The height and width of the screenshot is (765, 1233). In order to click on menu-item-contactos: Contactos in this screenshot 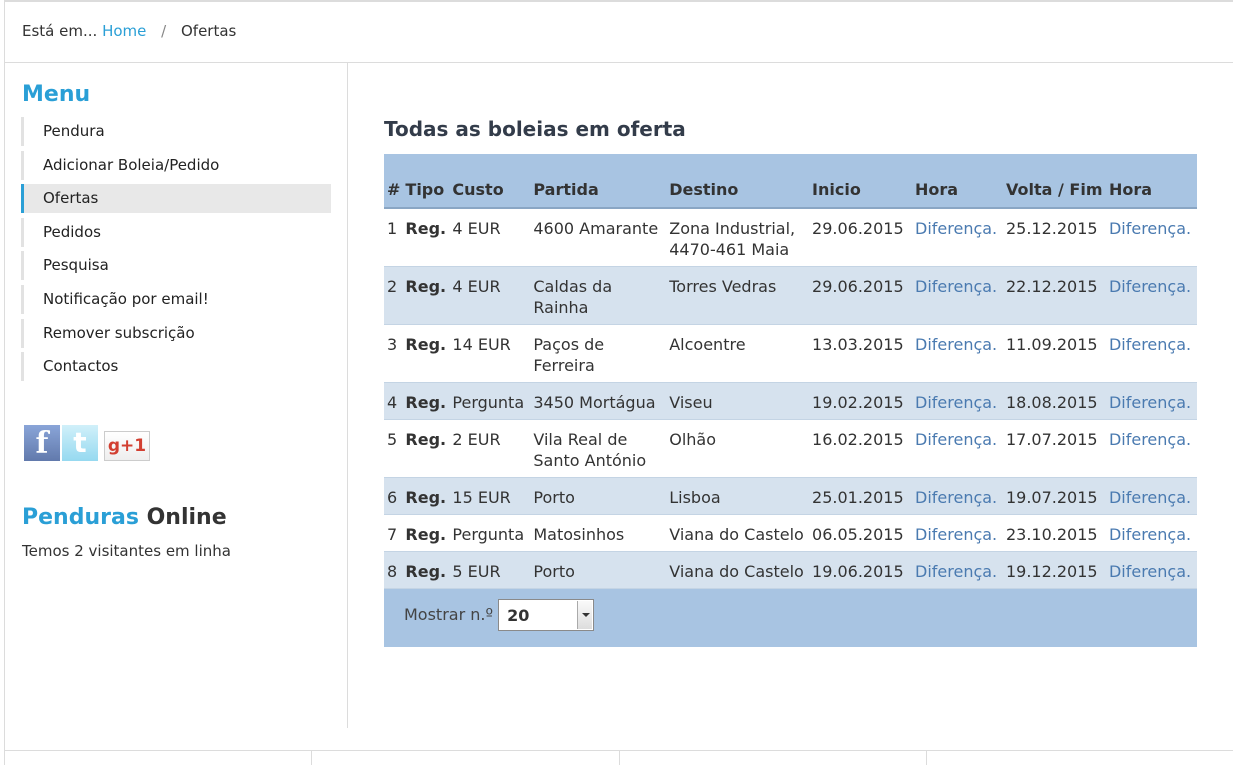, I will do `click(176, 367)`.